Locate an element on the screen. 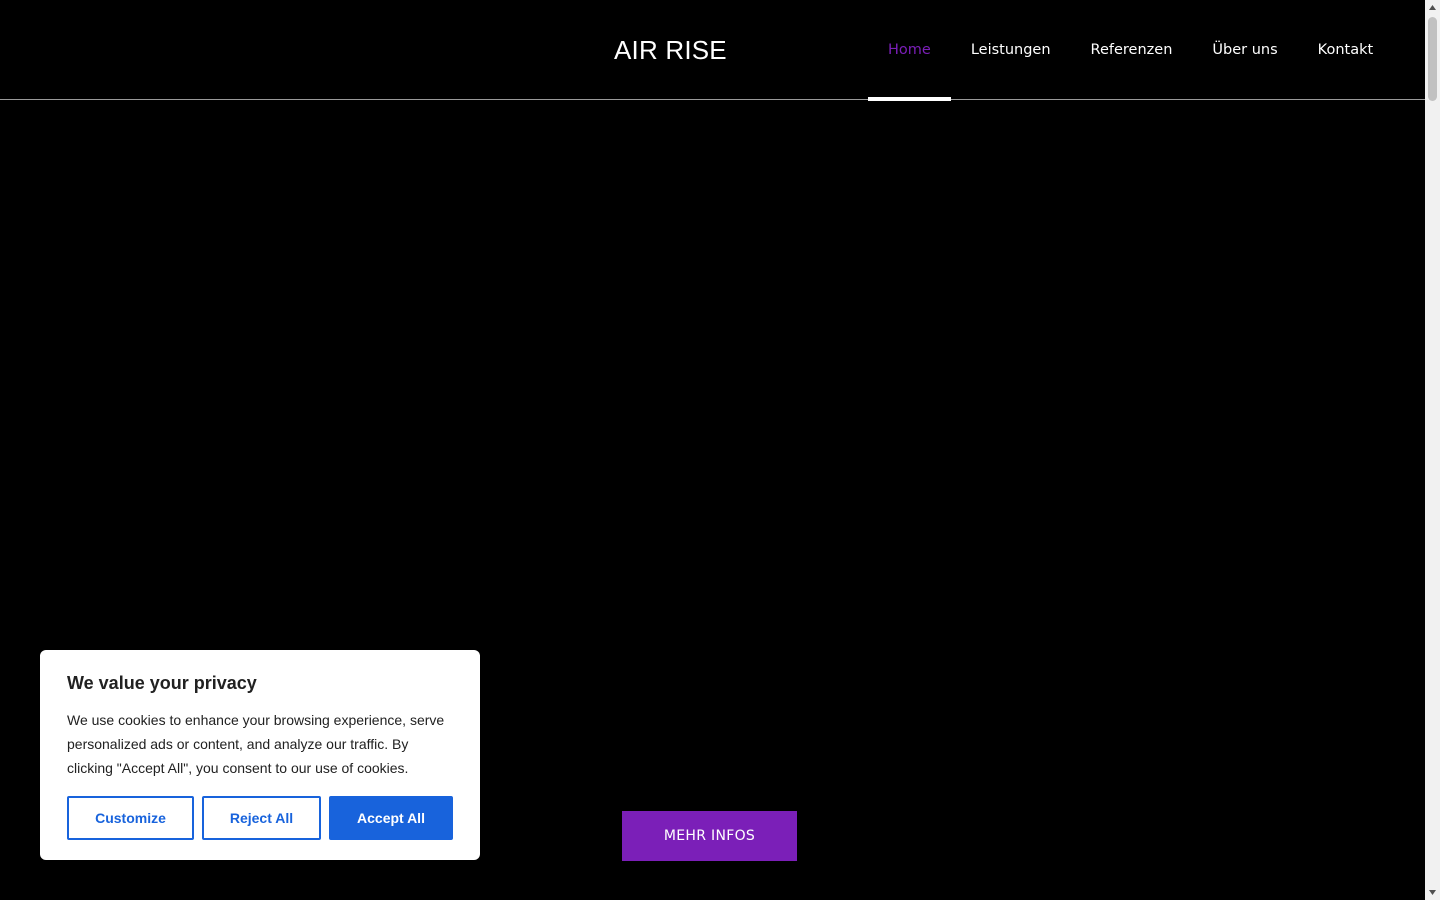 The height and width of the screenshot is (900, 1440). site-logo: AIR RISE is located at coordinates (670, 50).